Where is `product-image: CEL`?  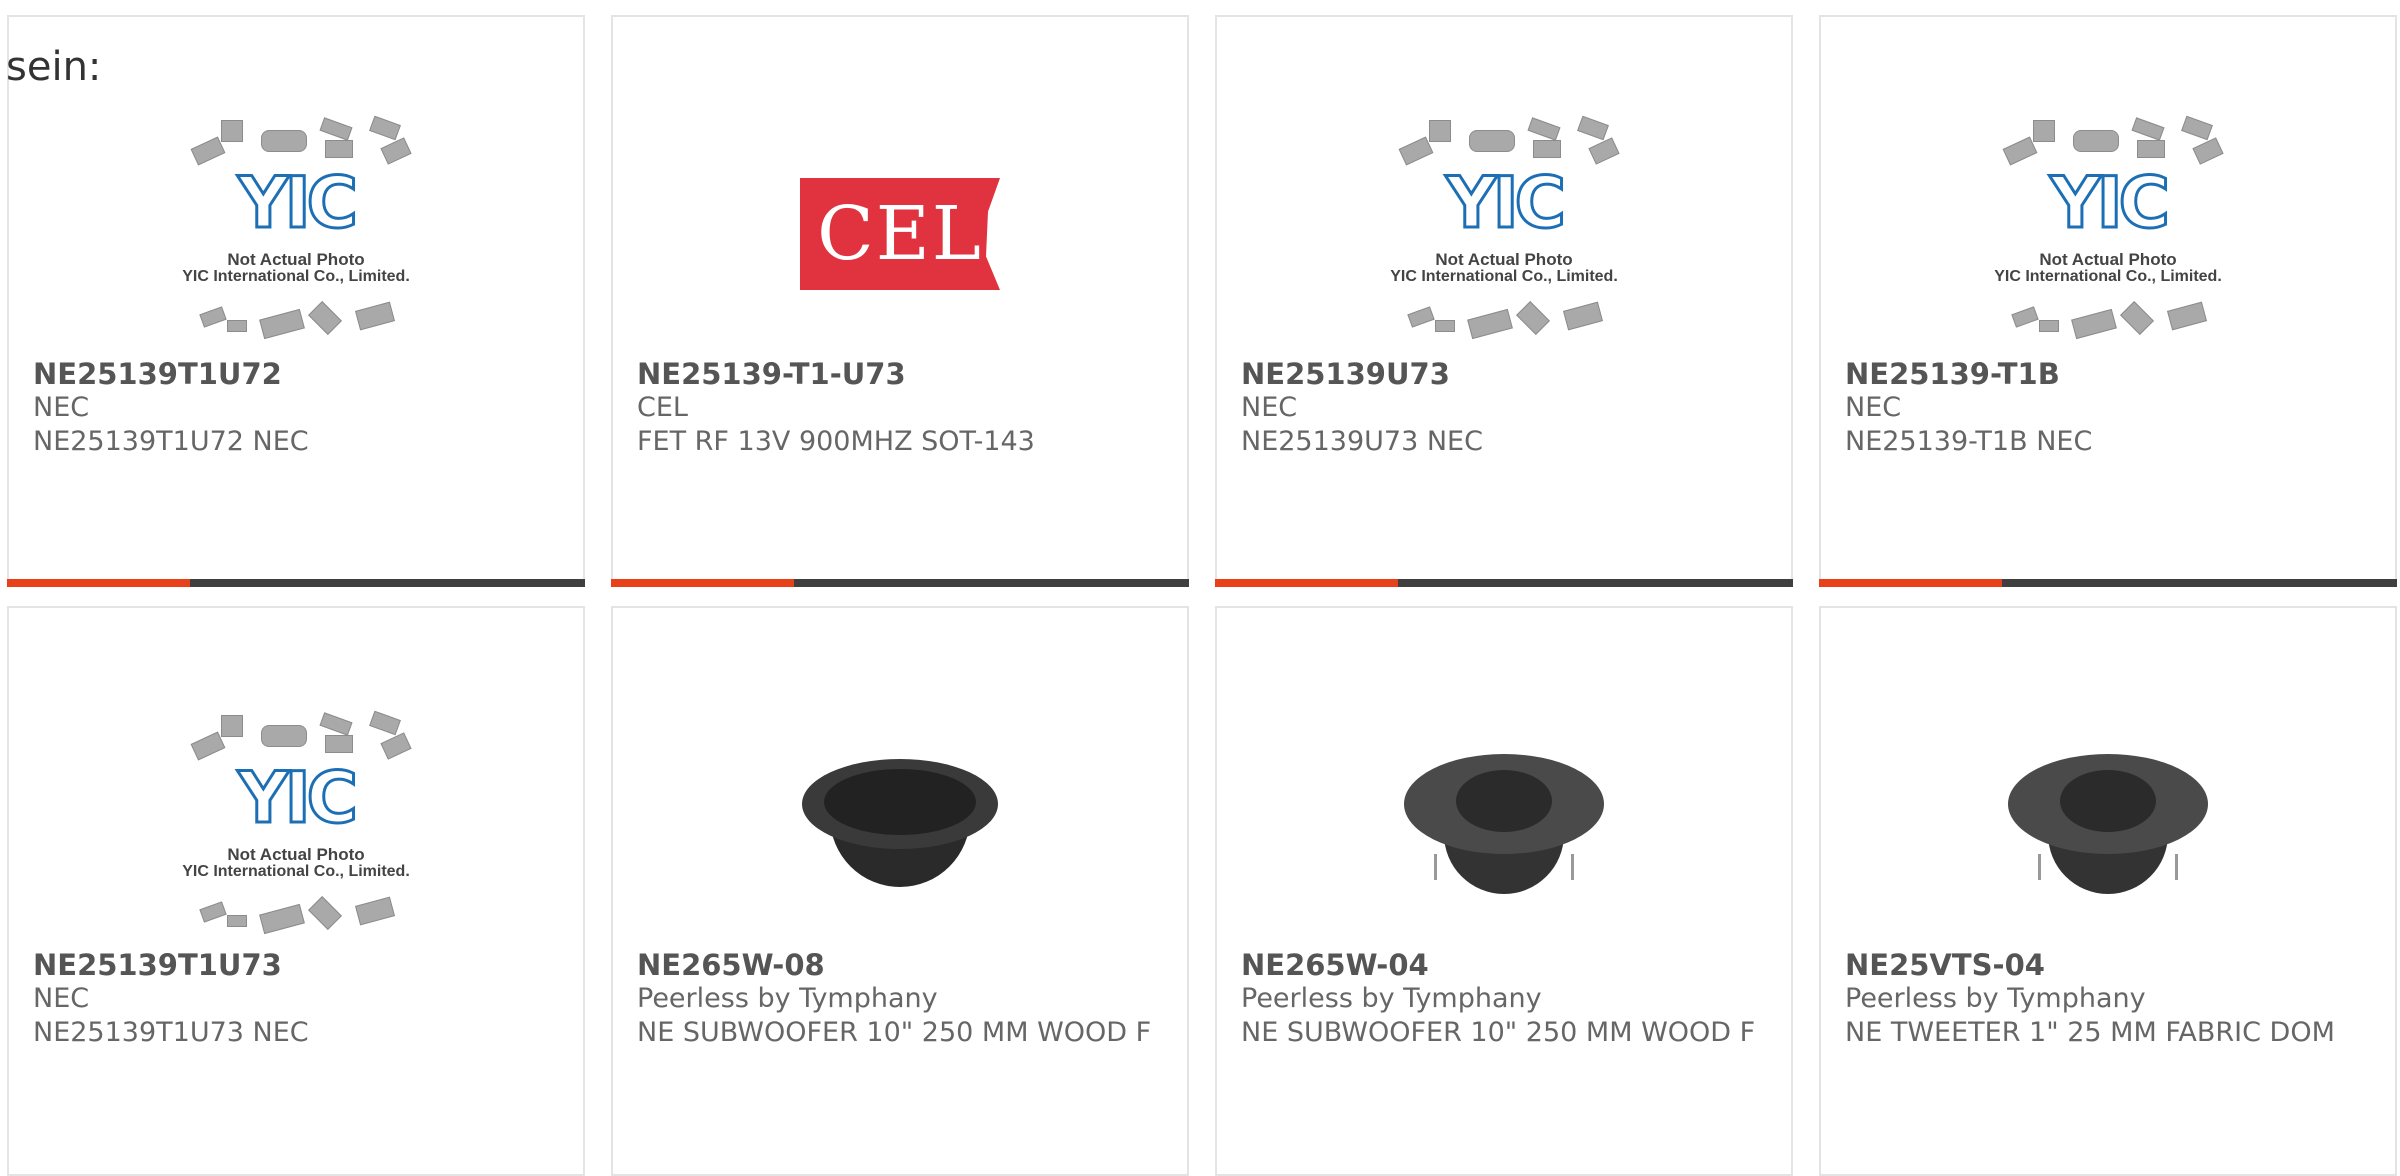 product-image: CEL is located at coordinates (900, 234).